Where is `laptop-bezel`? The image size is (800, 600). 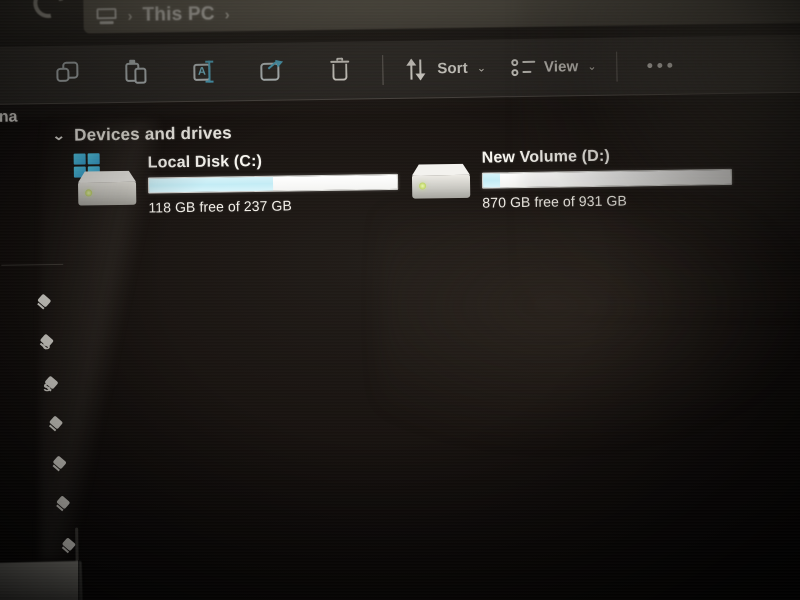
laptop-bezel is located at coordinates (41, 580).